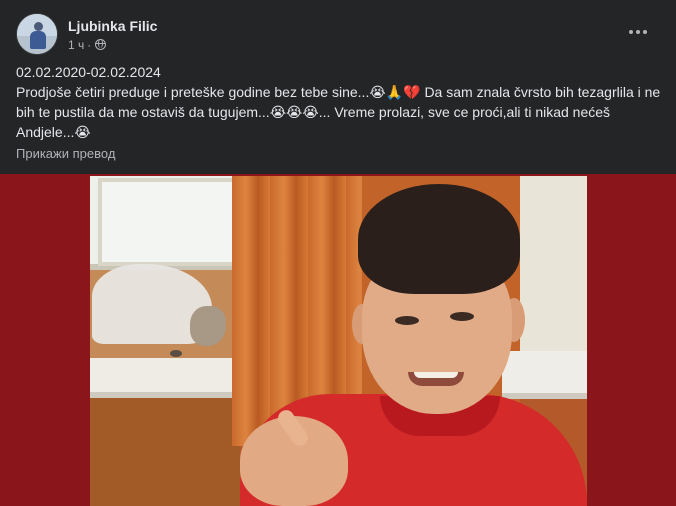 Image resolution: width=676 pixels, height=506 pixels. What do you see at coordinates (88, 72) in the screenshot?
I see `post-date-range: 02.02.2020-02.02.2024` at bounding box center [88, 72].